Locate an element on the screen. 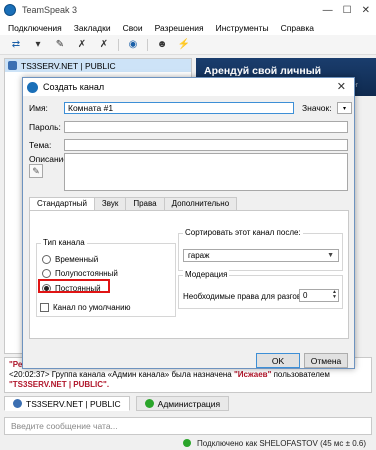 The height and width of the screenshot is (450, 376). tab-permissions: Права is located at coordinates (145, 203).